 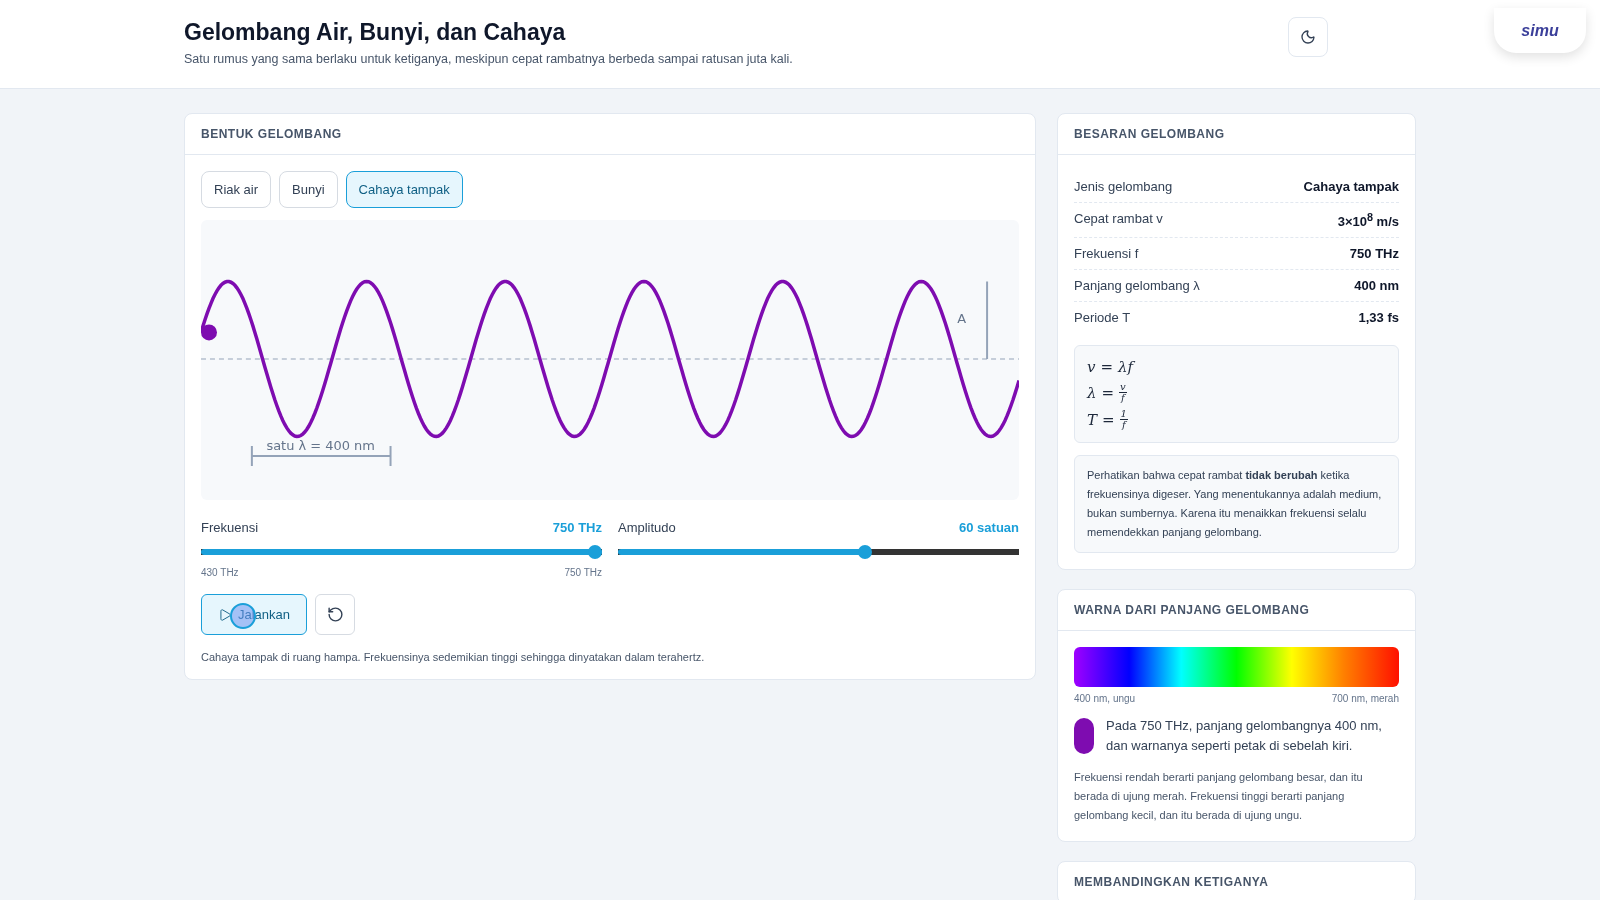 I want to click on spectrum-max-label: 700 nm, merah, so click(x=1365, y=699).